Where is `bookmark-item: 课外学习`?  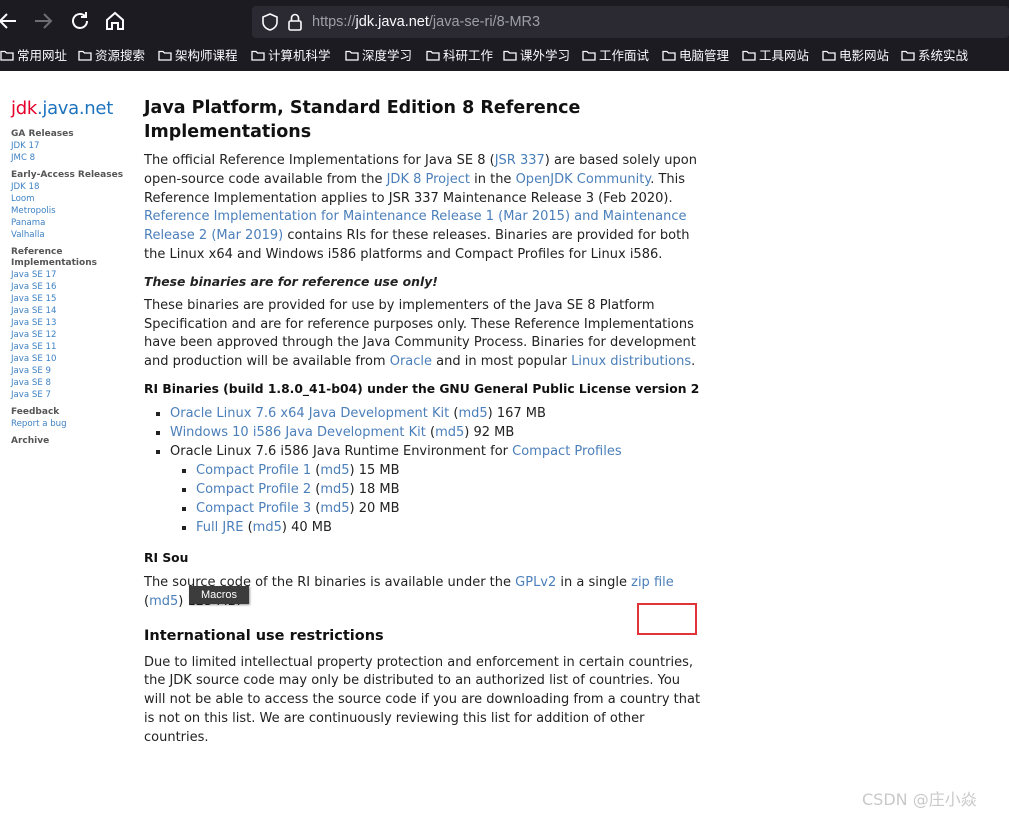
bookmark-item: 课外学习 is located at coordinates (536, 56).